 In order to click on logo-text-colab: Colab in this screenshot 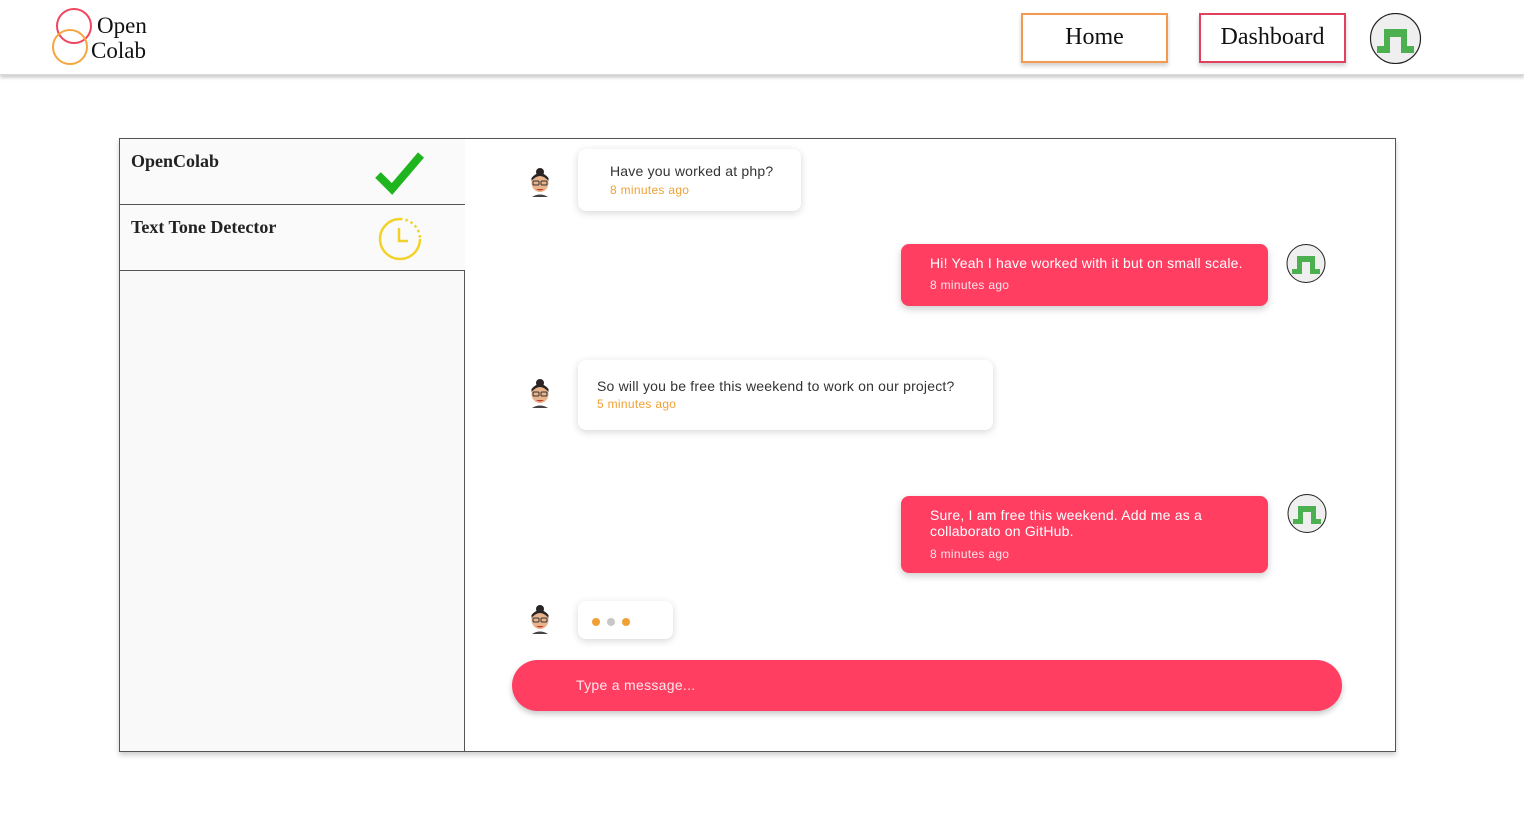, I will do `click(118, 50)`.